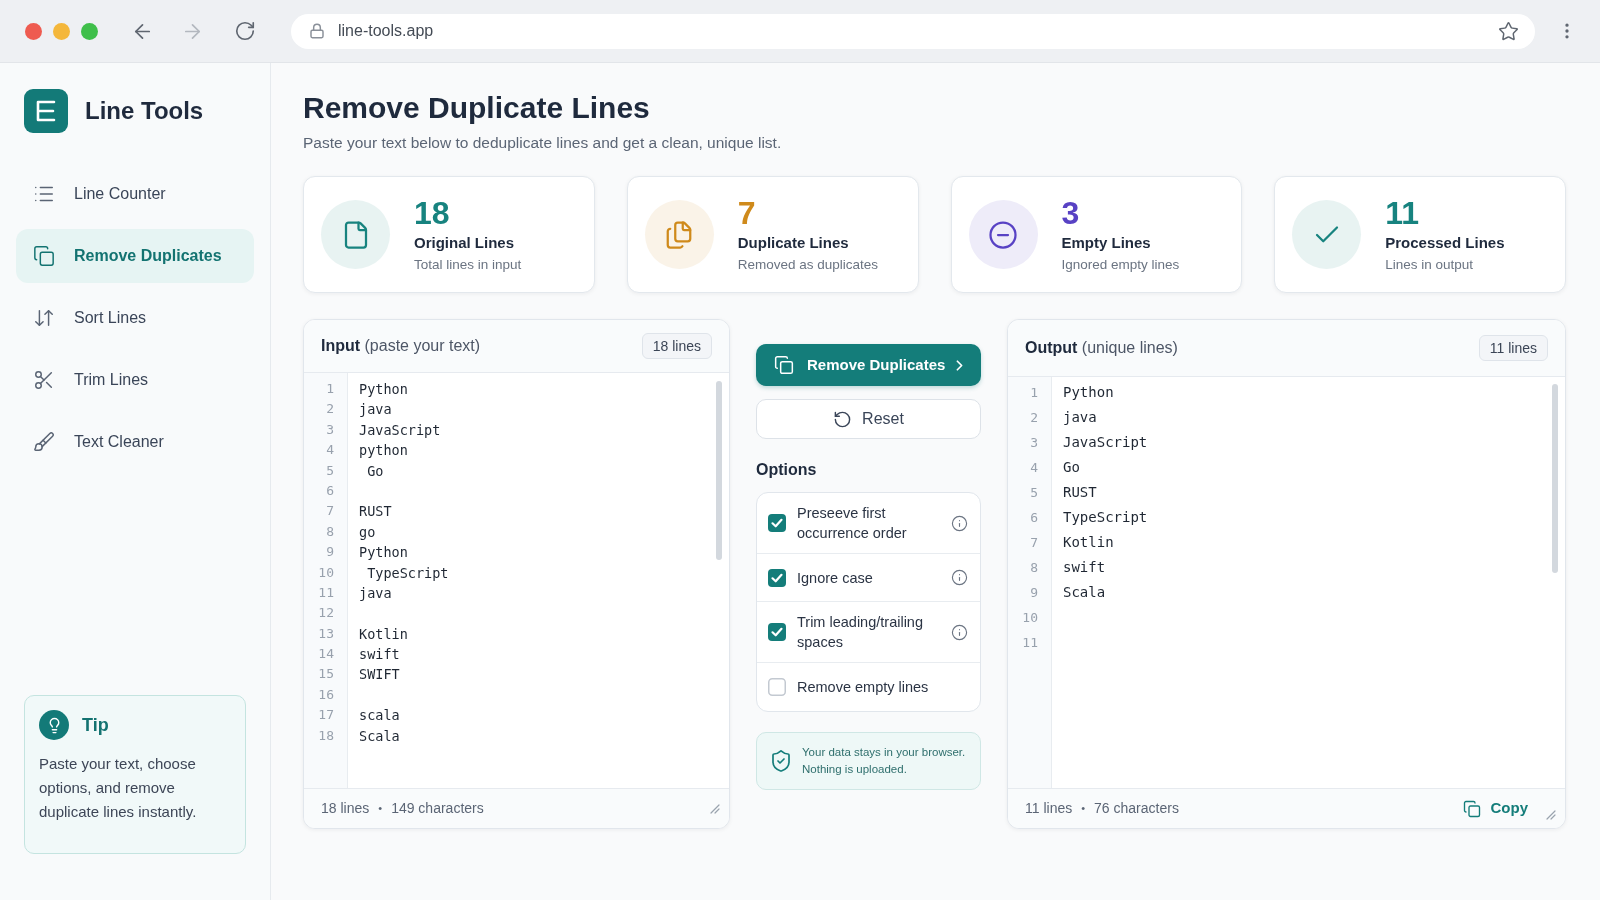 The width and height of the screenshot is (1600, 900). Describe the element at coordinates (868, 365) in the screenshot. I see `remove-duplicates-button: Remove Duplicates` at that location.